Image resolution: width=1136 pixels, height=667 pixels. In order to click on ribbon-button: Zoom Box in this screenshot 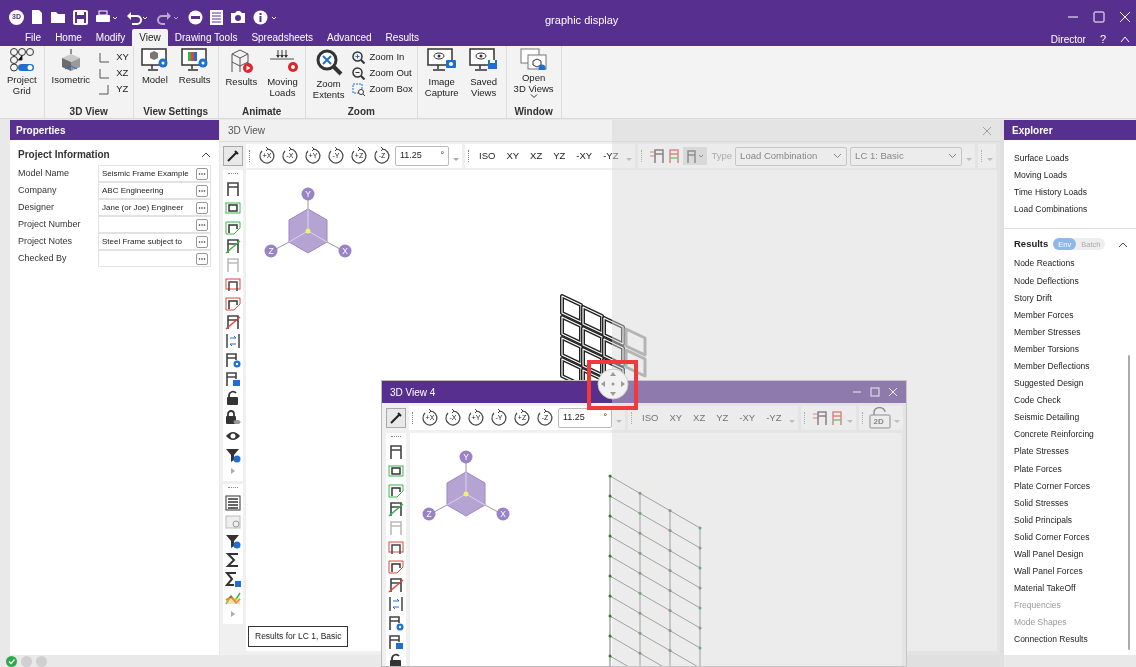, I will do `click(382, 89)`.